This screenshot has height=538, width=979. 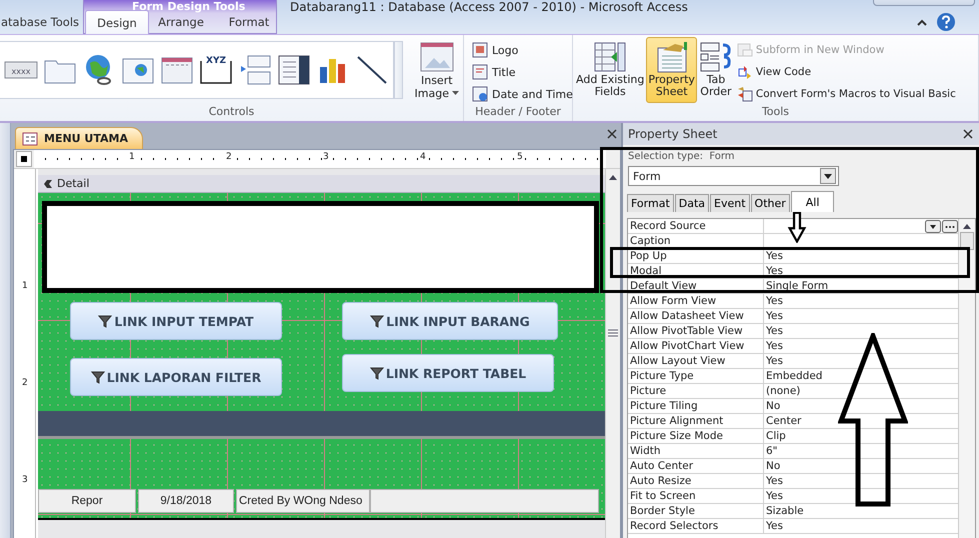 What do you see at coordinates (321, 184) in the screenshot?
I see `section-bar: Detail` at bounding box center [321, 184].